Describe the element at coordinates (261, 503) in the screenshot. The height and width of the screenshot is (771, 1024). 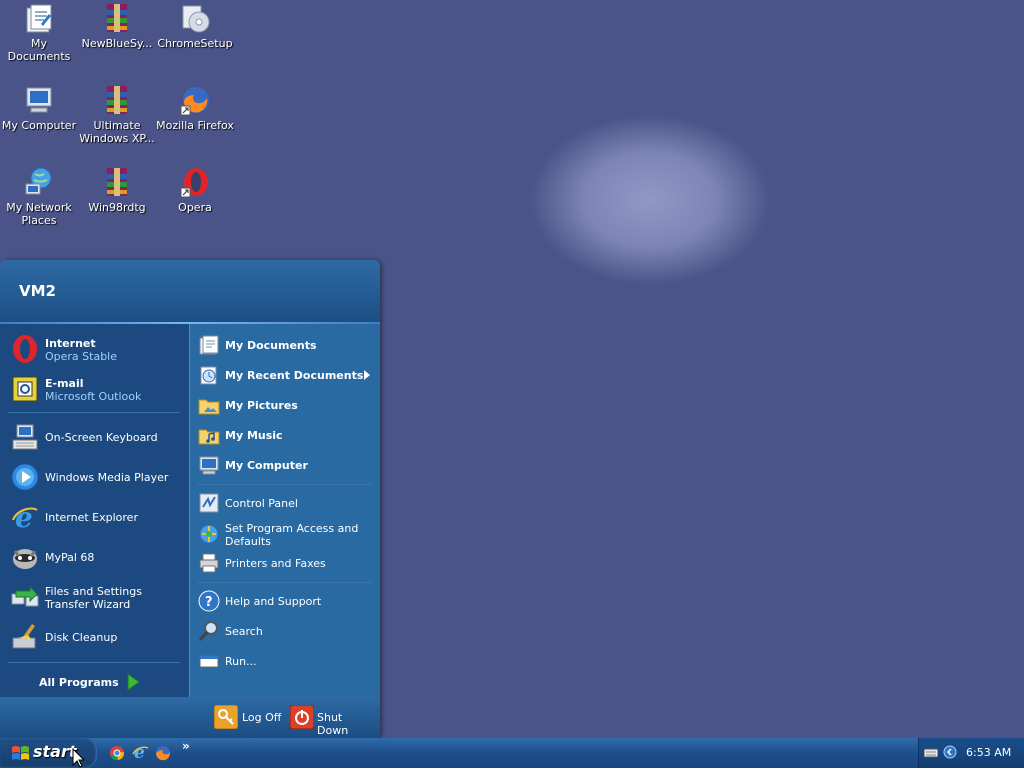
I see `right-item-label: Control Panel` at that location.